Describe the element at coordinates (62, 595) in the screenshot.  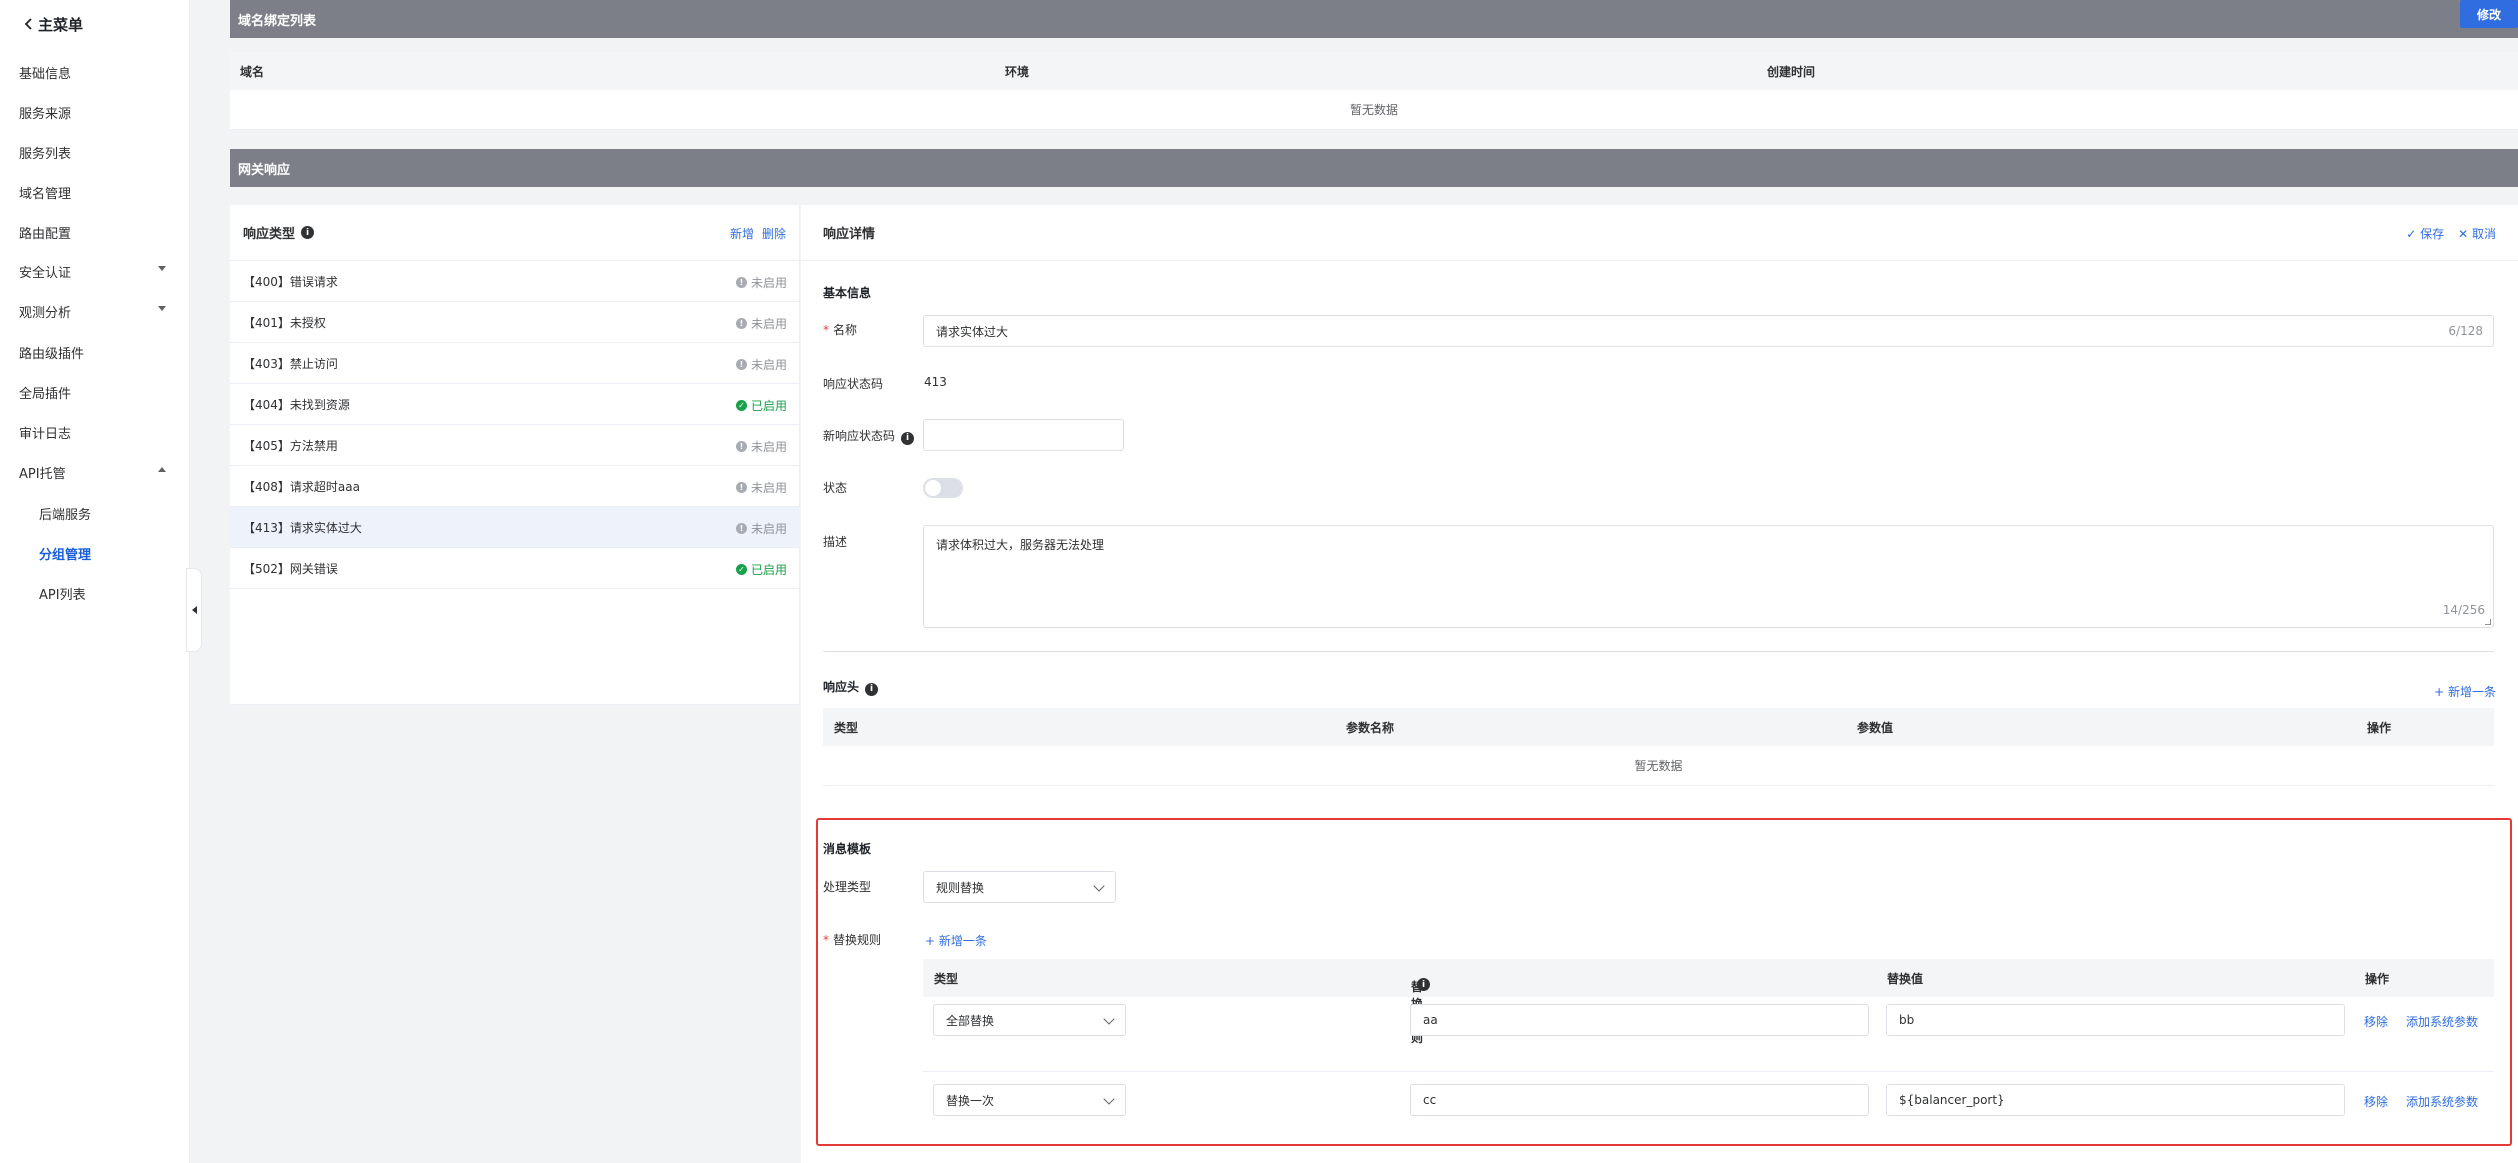
I see `sidebar-item-label: API列表` at that location.